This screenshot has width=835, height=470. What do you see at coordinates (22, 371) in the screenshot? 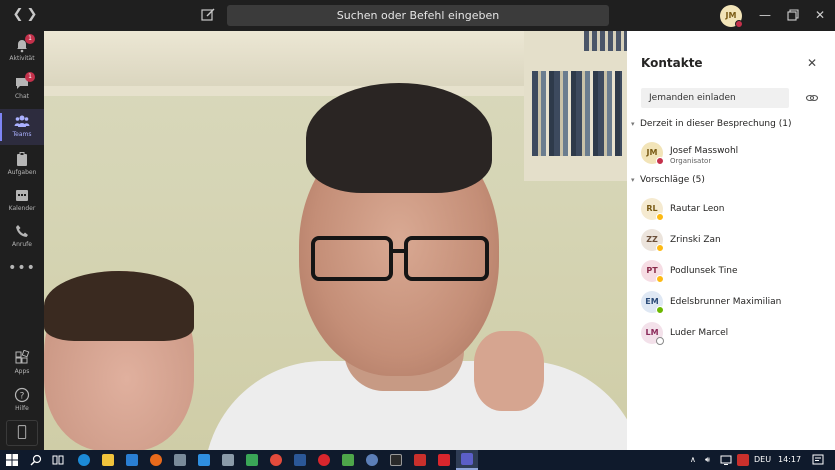
I see `rail-label: Apps` at bounding box center [22, 371].